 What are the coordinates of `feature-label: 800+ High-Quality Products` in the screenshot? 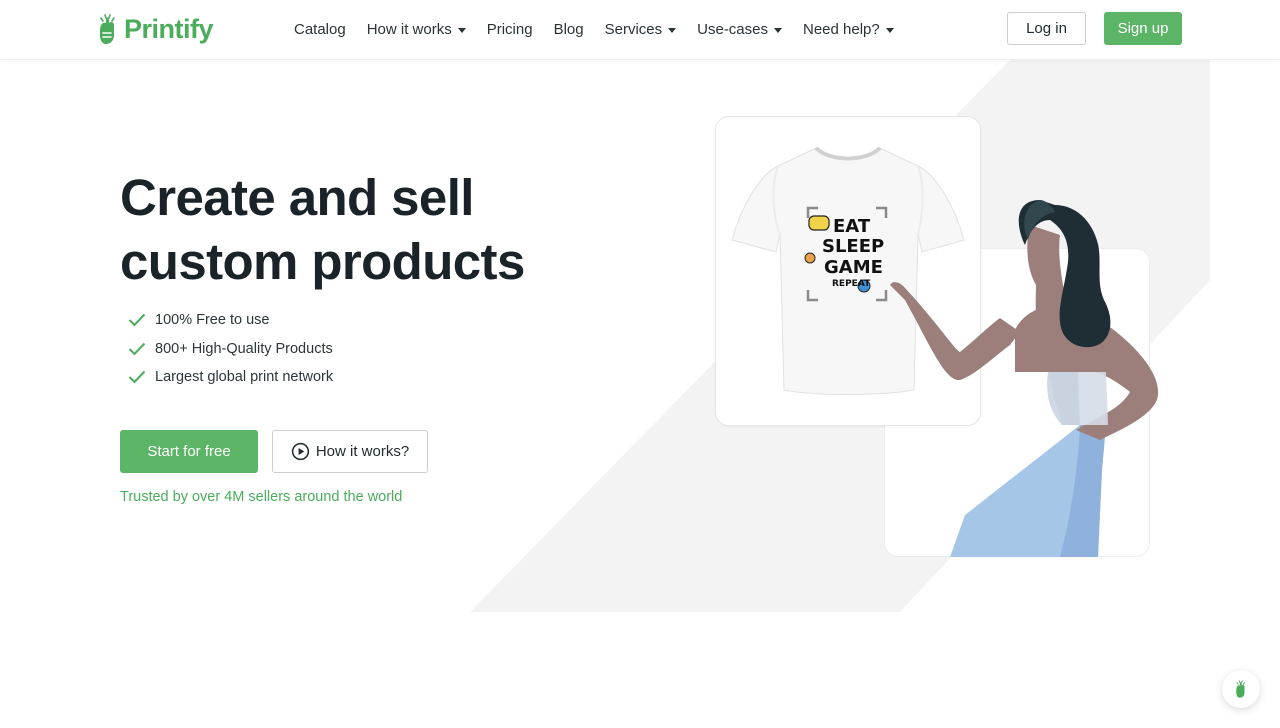 It's located at (244, 348).